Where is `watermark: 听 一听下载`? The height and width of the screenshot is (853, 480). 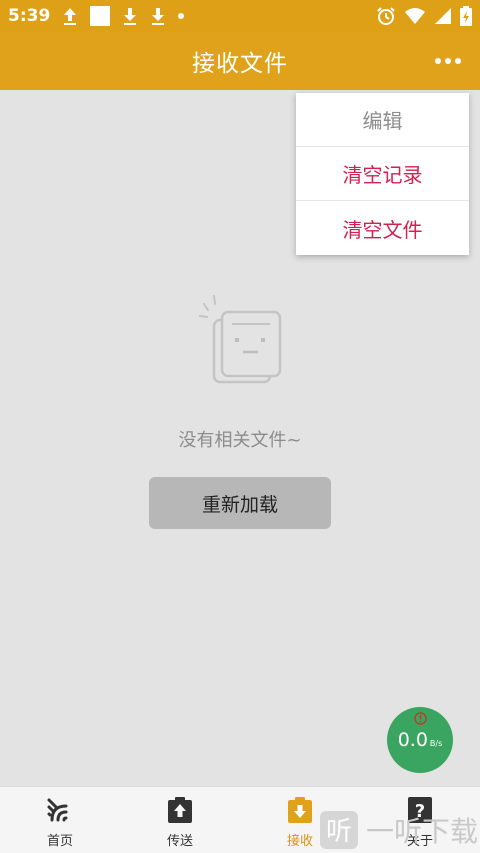
watermark: 听 一听下载 is located at coordinates (400, 829).